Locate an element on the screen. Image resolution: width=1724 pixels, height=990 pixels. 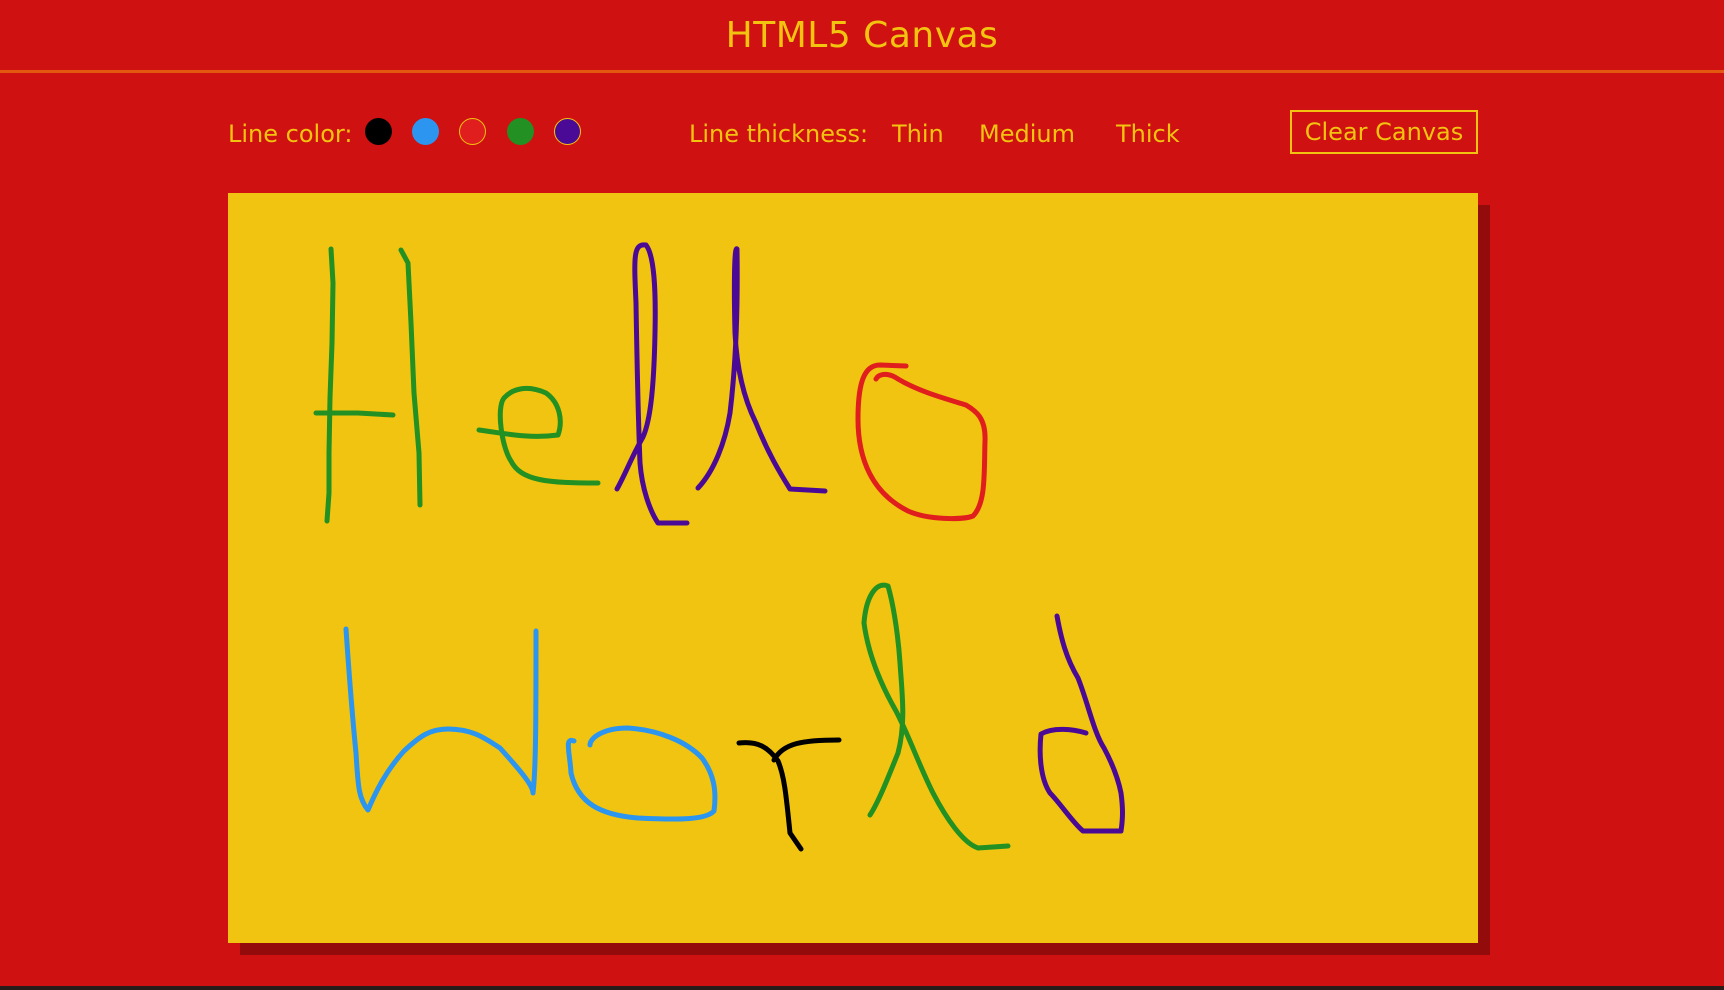
stroke-h-bar is located at coordinates (354, 414).